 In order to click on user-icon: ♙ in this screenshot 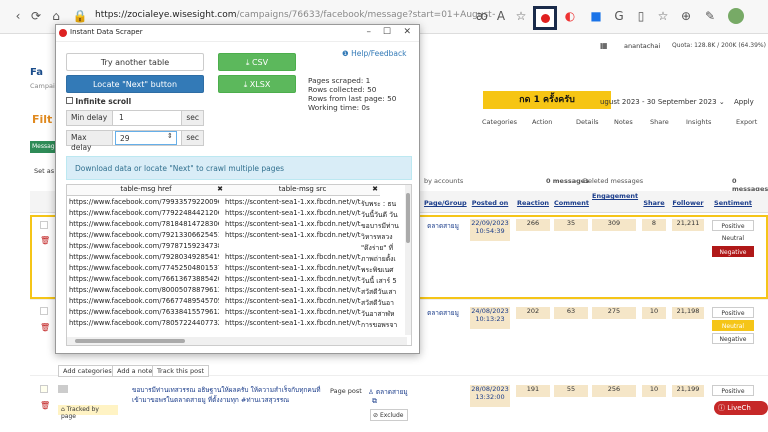, I will do `click(371, 392)`.